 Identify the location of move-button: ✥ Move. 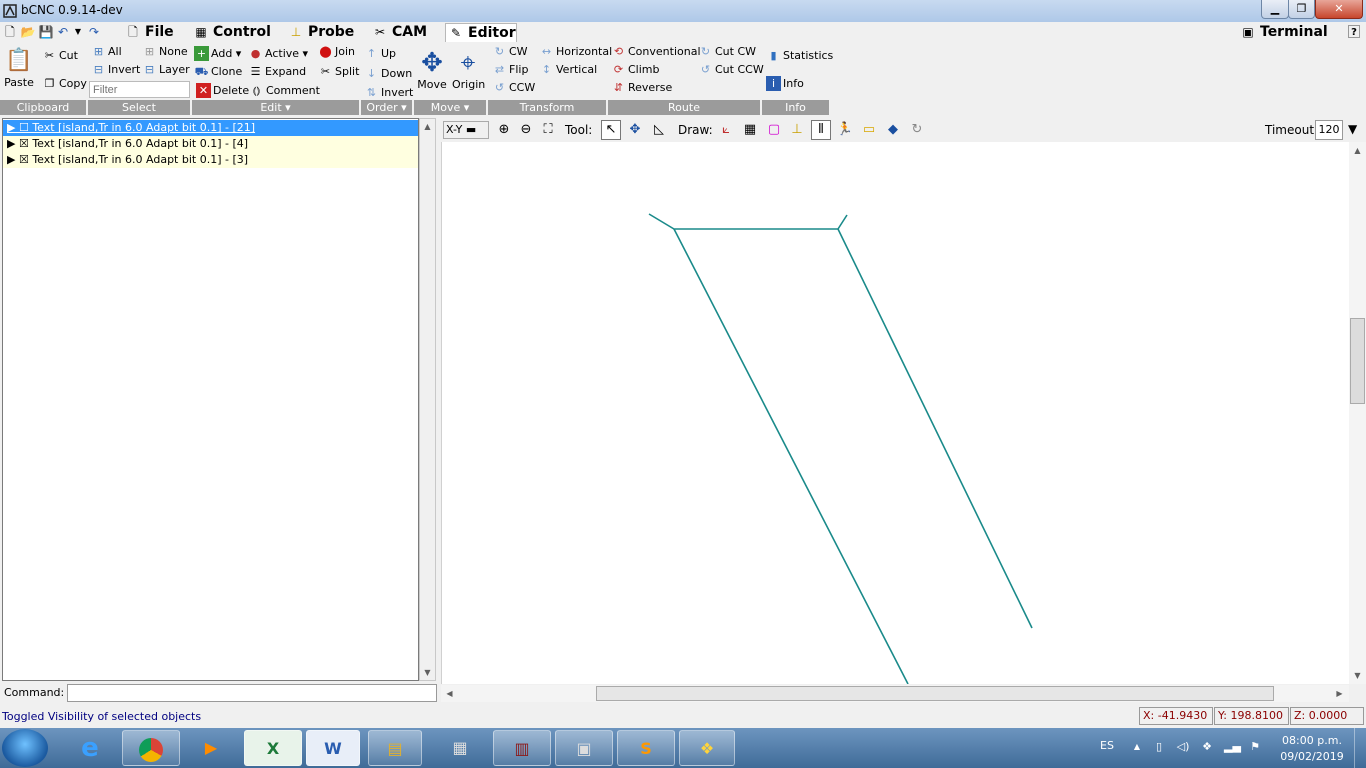
(432, 69).